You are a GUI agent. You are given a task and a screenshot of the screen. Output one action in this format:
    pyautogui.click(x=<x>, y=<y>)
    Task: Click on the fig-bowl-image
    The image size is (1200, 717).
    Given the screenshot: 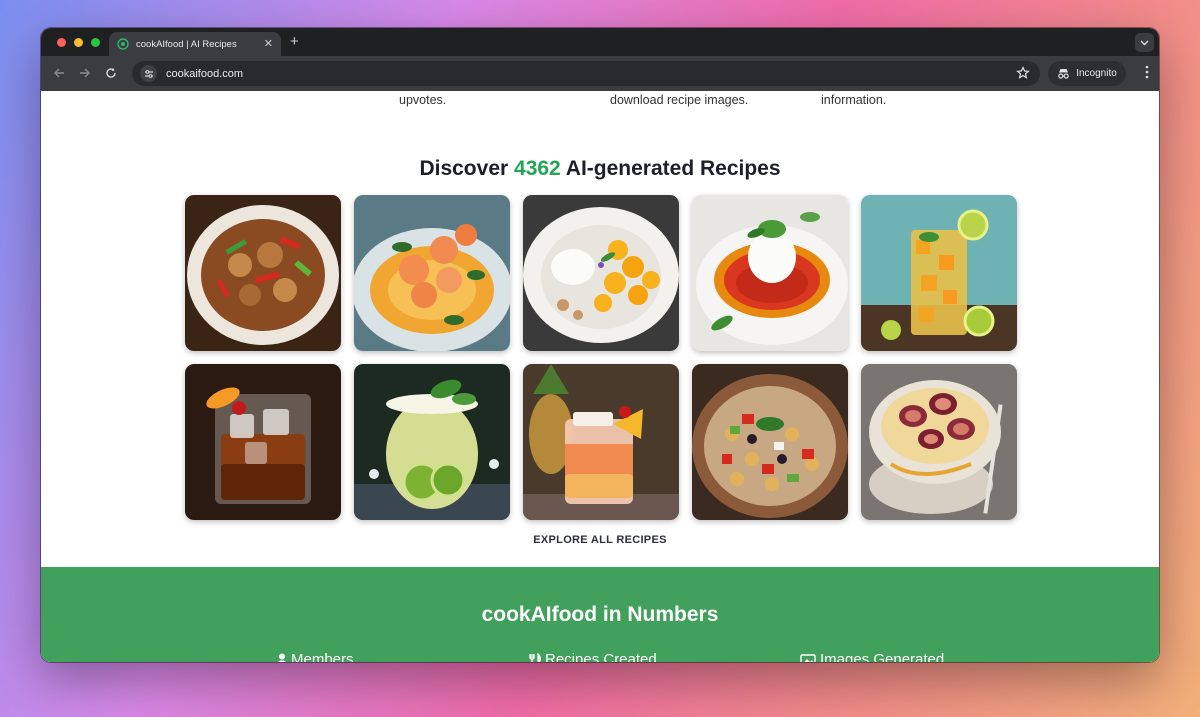 What is the action you would take?
    pyautogui.click(x=939, y=442)
    